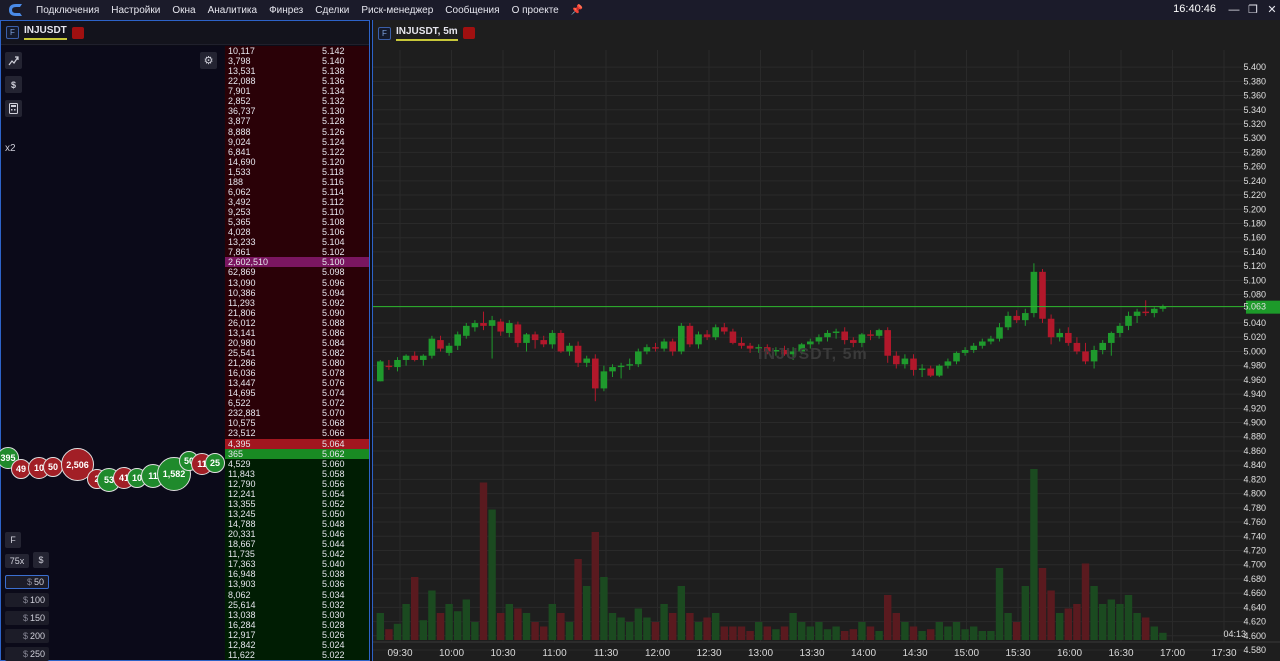 This screenshot has height=661, width=1280. I want to click on ask-row: 13,233 5.104, so click(297, 242).